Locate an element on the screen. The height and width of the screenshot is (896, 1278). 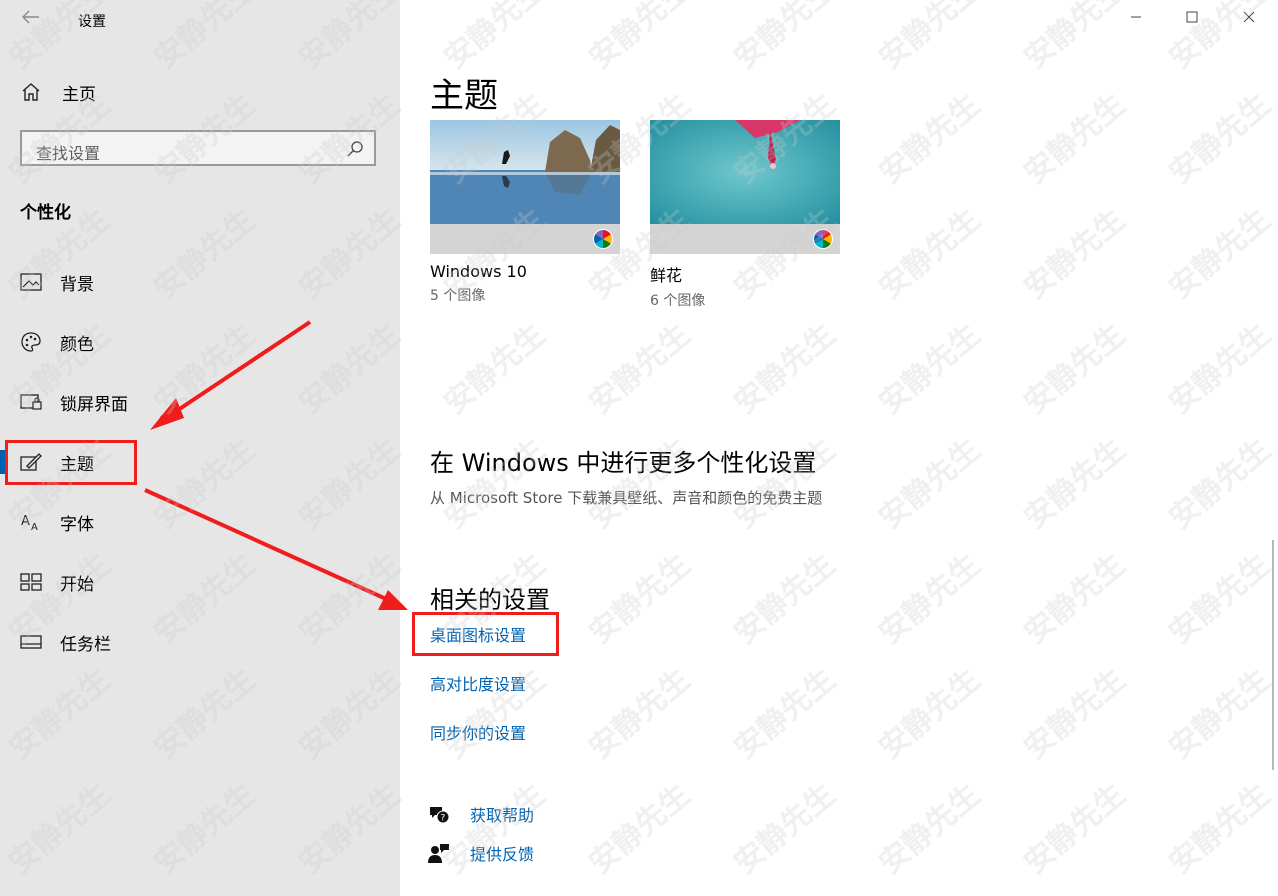
arrow-to-desktop-icons is located at coordinates (270, 546).